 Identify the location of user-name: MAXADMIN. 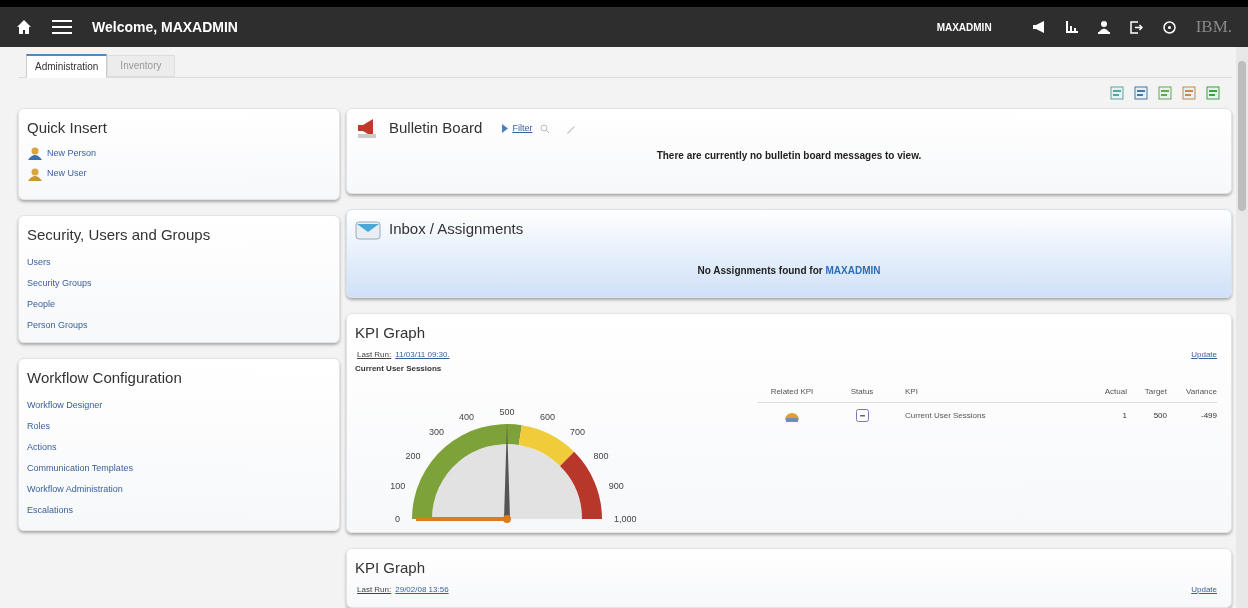
(964, 27).